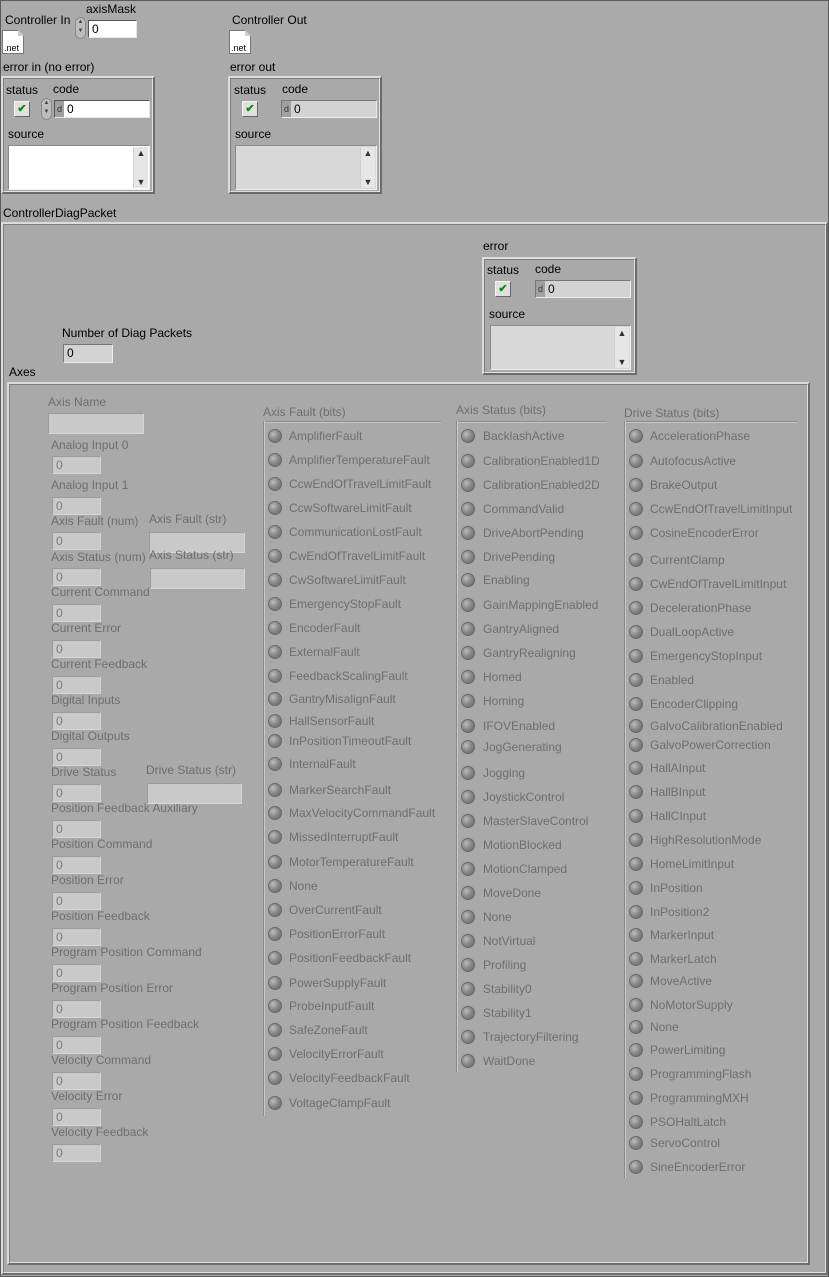  Describe the element at coordinates (87, 880) in the screenshot. I see `numeric-field-label: Position Error` at that location.